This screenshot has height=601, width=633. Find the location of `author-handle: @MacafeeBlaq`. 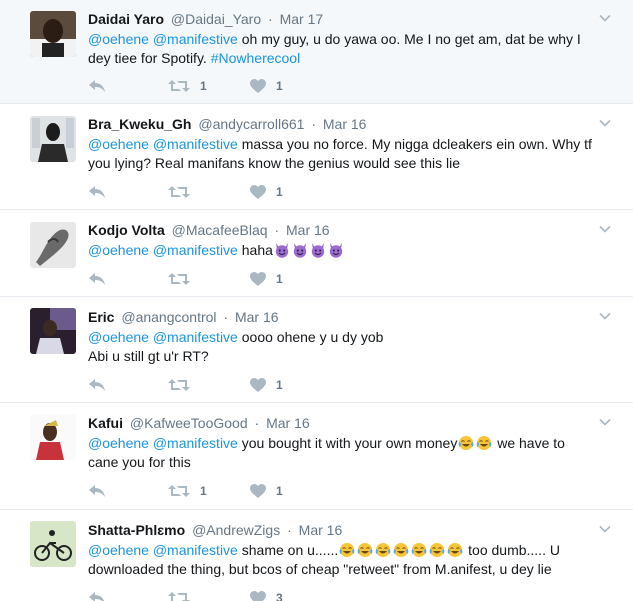

author-handle: @MacafeeBlaq is located at coordinates (220, 230).